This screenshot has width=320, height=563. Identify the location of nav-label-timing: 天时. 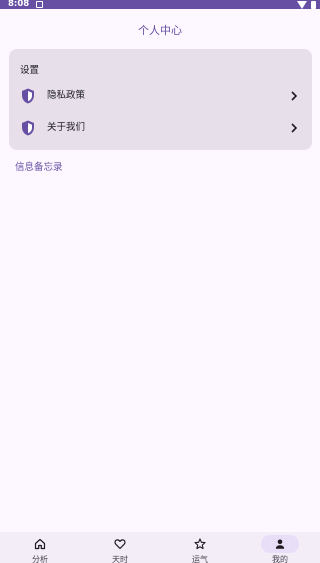
(120, 559).